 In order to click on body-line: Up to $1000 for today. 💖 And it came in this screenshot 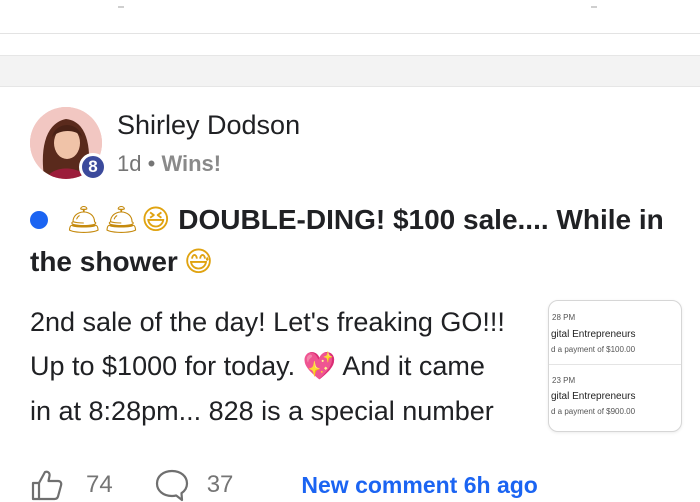, I will do `click(286, 366)`.